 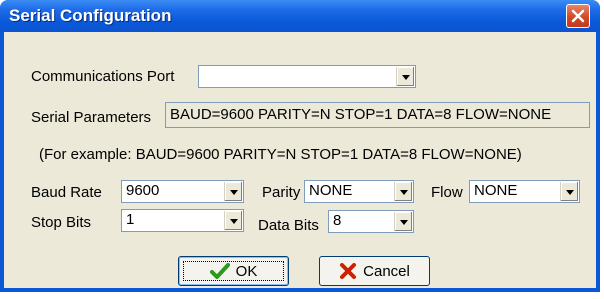 What do you see at coordinates (90, 15) in the screenshot?
I see `window-title: Serial Configuration` at bounding box center [90, 15].